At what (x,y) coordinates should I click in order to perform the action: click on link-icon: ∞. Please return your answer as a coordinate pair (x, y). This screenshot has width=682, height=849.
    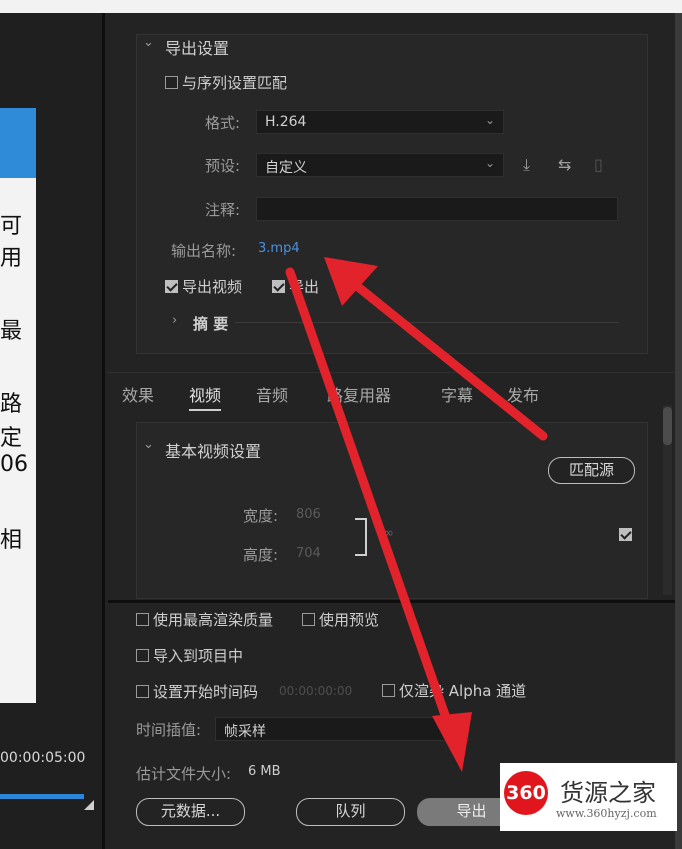
    Looking at the image, I should click on (388, 533).